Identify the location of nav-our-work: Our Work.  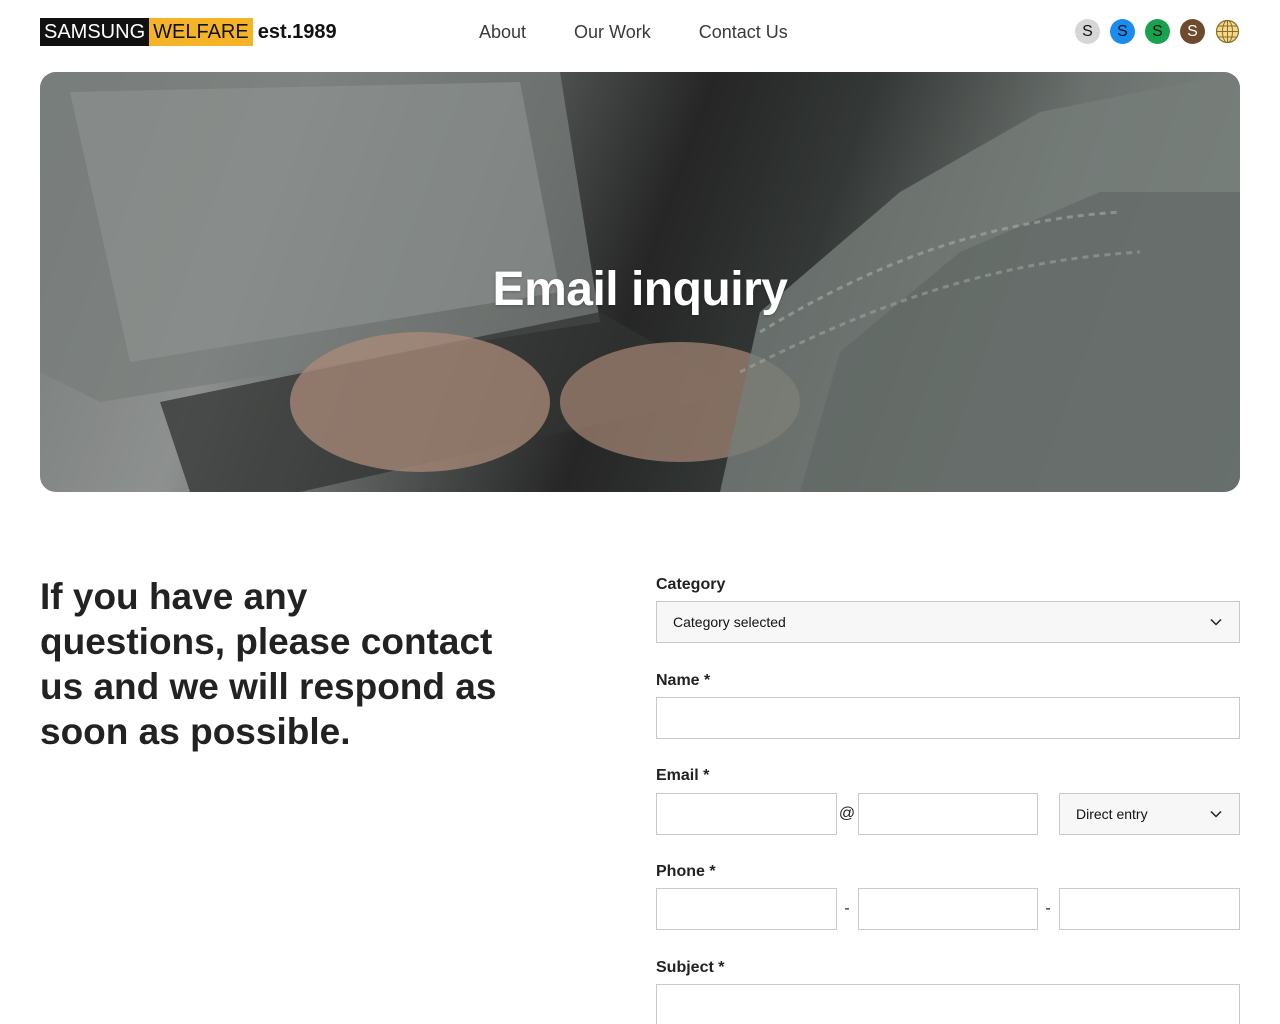
(612, 32).